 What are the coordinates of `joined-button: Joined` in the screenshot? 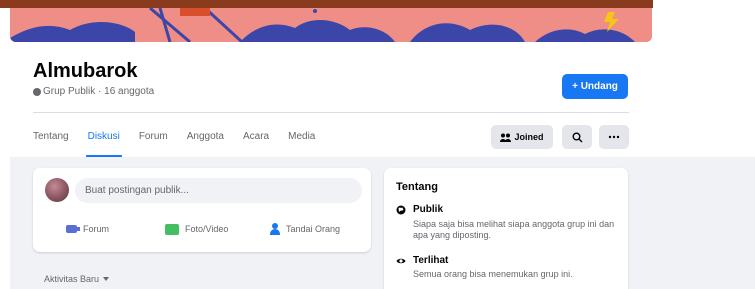 It's located at (522, 137).